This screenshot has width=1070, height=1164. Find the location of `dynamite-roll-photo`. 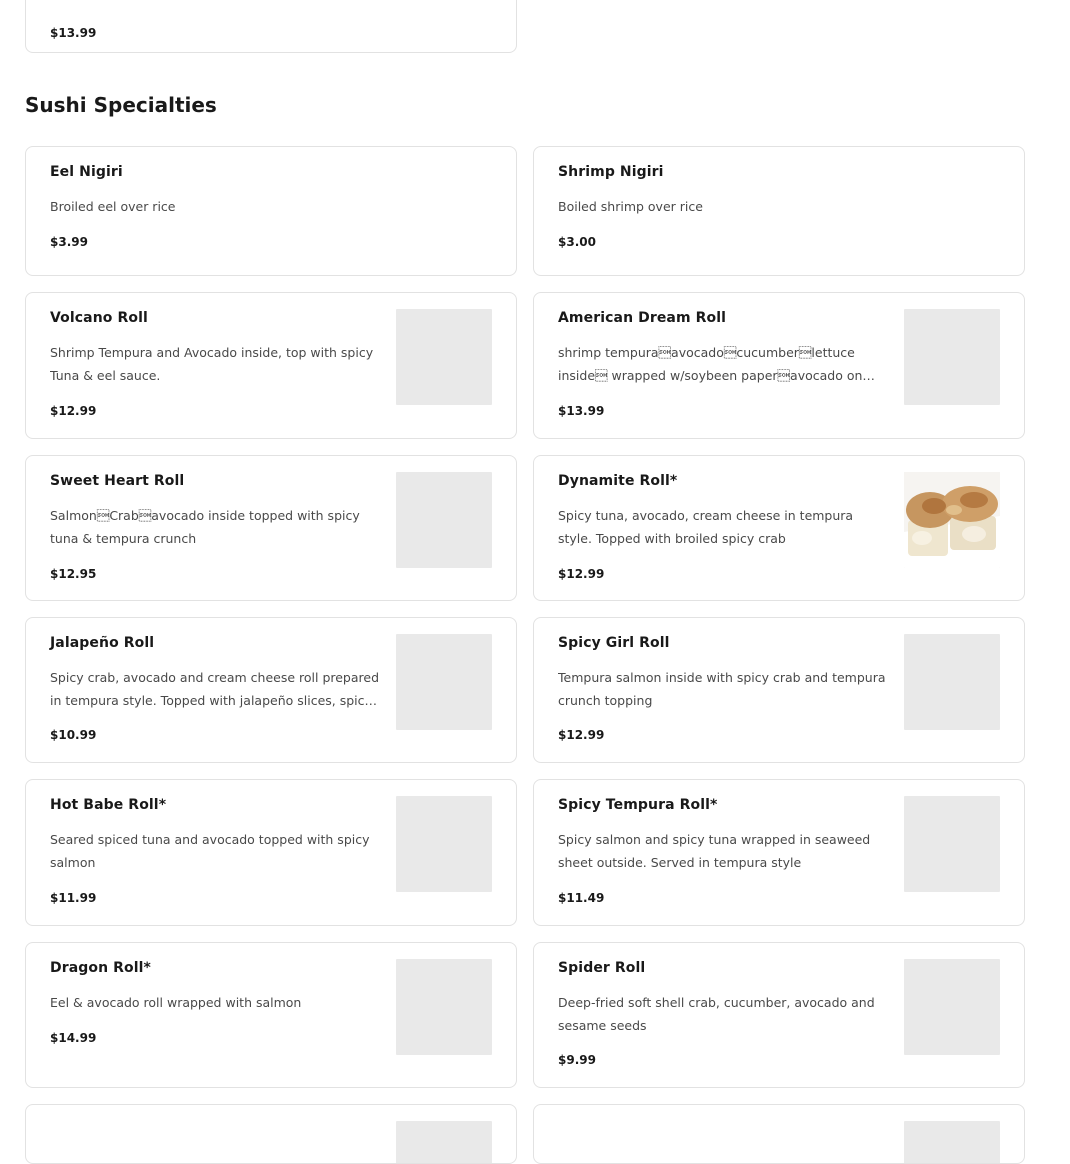

dynamite-roll-photo is located at coordinates (952, 520).